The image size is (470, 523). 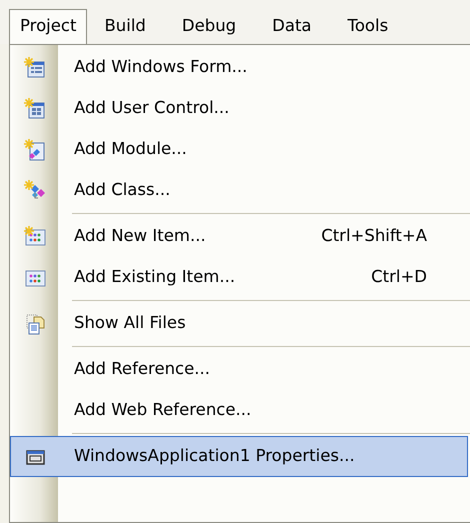 I want to click on show-files-icon, so click(x=35, y=323).